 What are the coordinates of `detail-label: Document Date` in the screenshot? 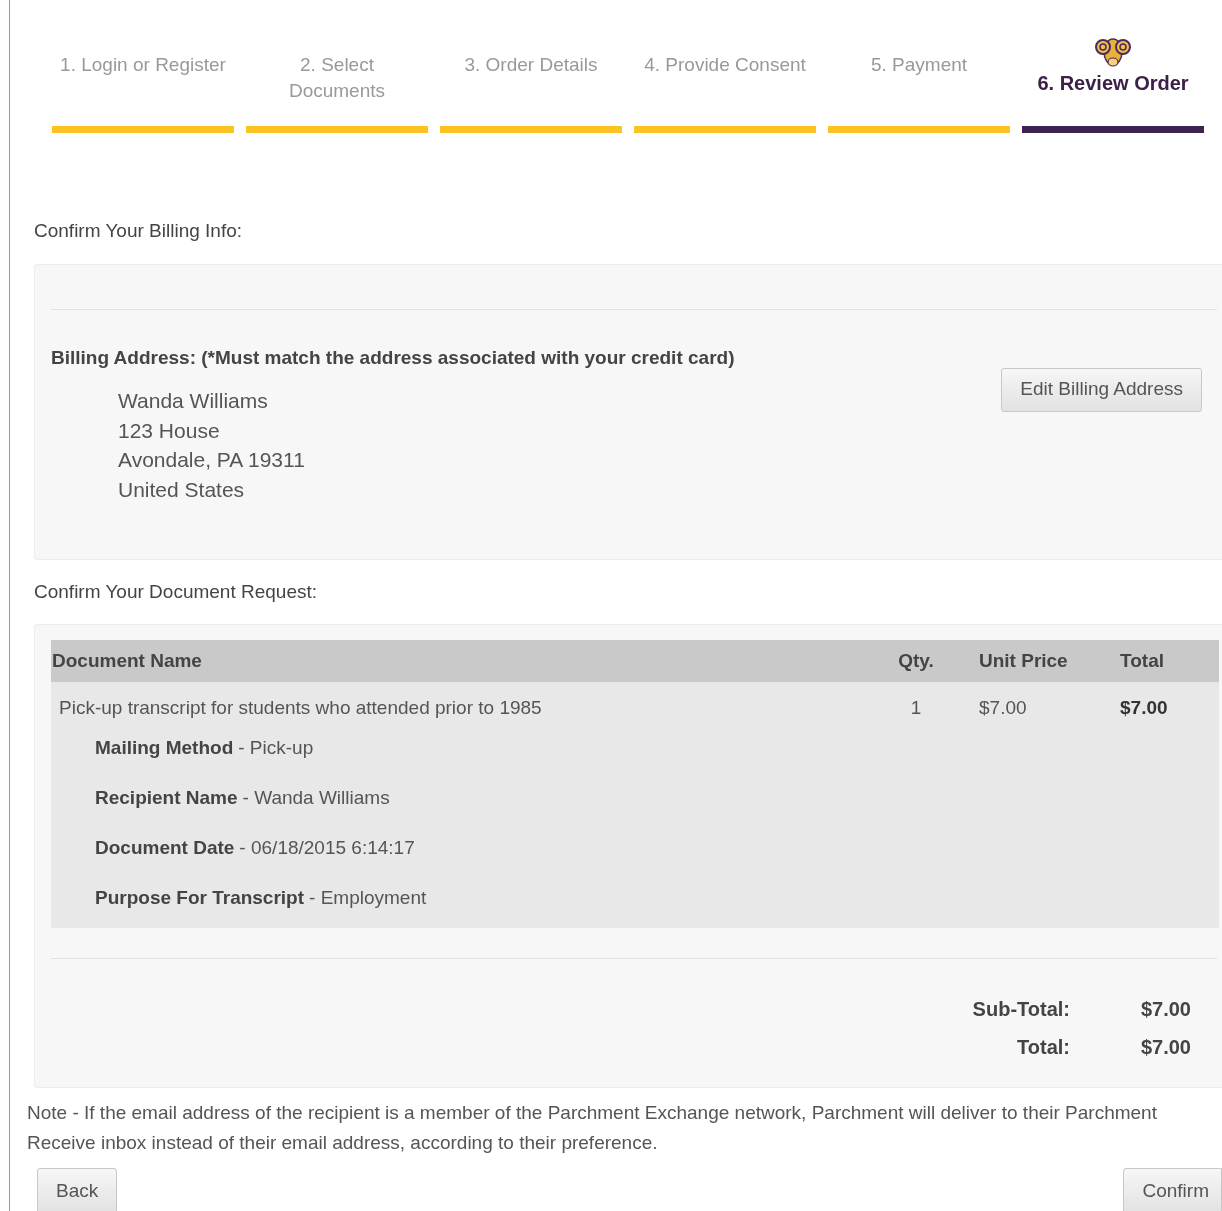 It's located at (165, 848).